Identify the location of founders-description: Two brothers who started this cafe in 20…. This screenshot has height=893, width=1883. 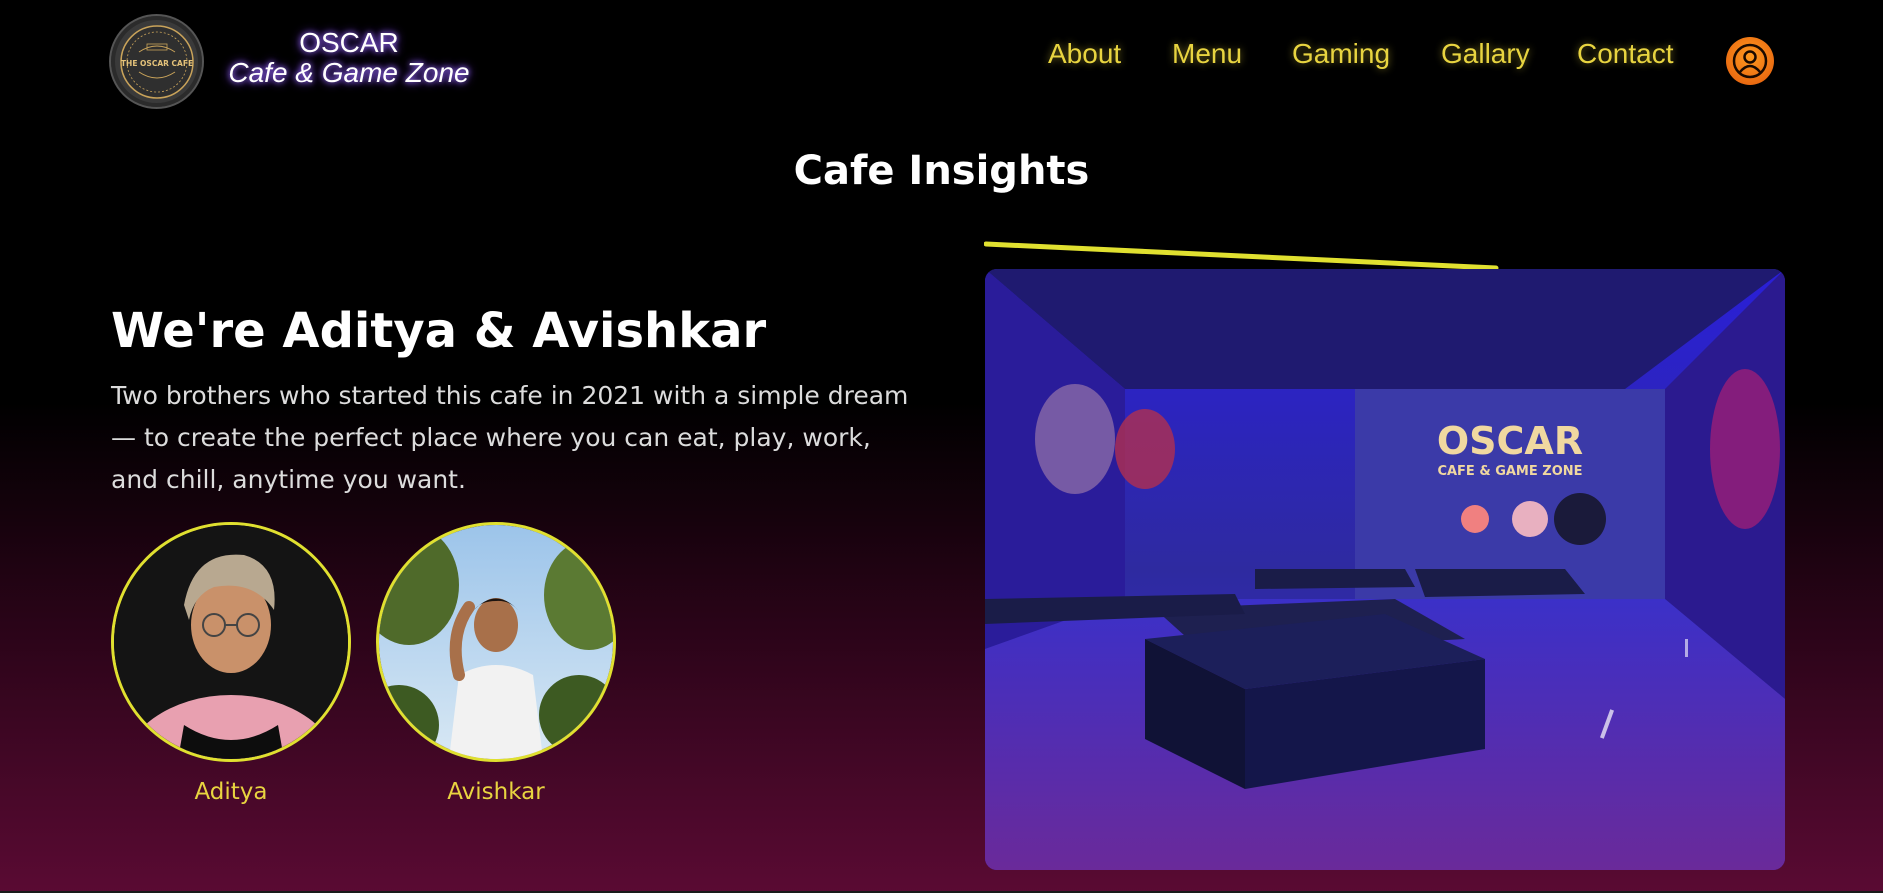
(510, 437).